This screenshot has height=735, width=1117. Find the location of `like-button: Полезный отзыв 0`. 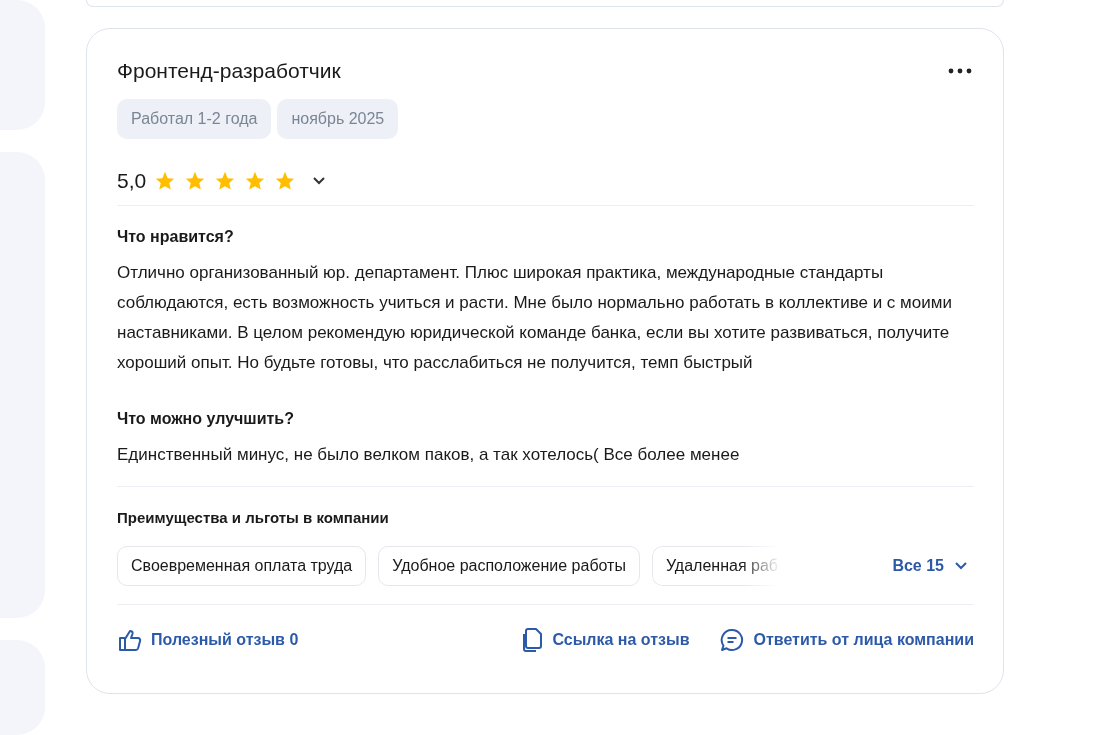

like-button: Полезный отзыв 0 is located at coordinates (208, 640).